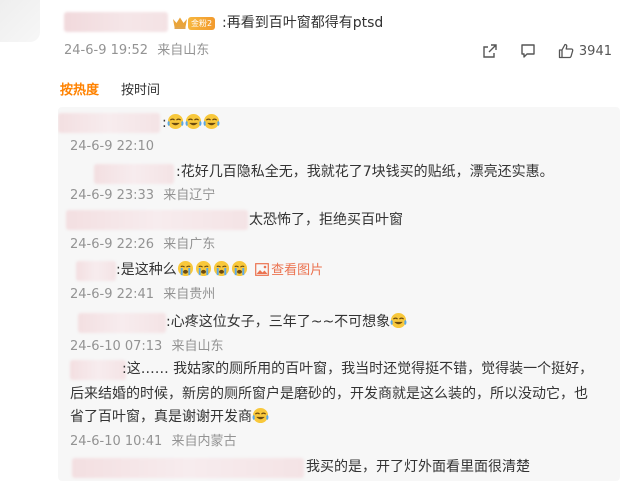 This screenshot has height=481, width=620. I want to click on reply-time: 24-6-10 07:13, so click(116, 346).